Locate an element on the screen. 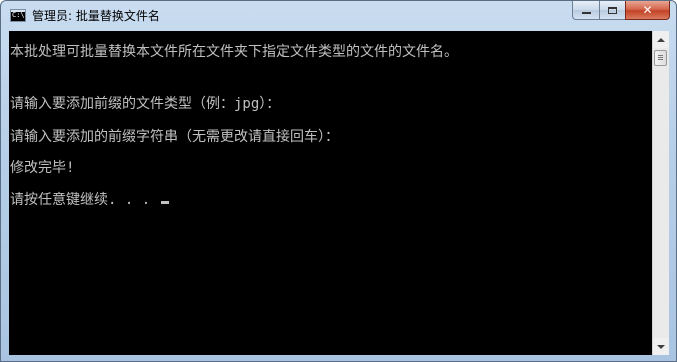 The image size is (677, 362). scroll-up-icon is located at coordinates (661, 39).